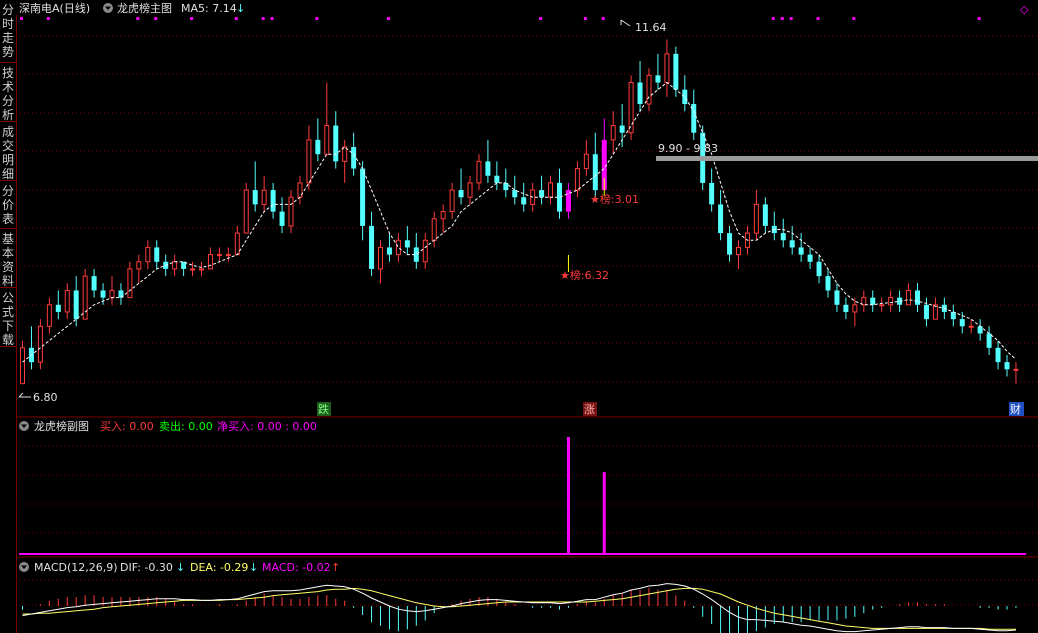 The height and width of the screenshot is (633, 1038). I want to click on tab-formula-download: 公式下载, so click(8, 317).